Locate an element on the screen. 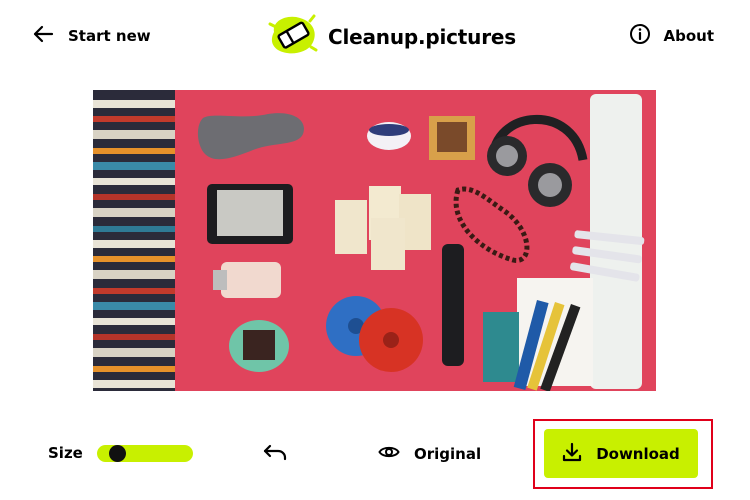 The width and height of the screenshot is (750, 500). eye-icon is located at coordinates (389, 454).